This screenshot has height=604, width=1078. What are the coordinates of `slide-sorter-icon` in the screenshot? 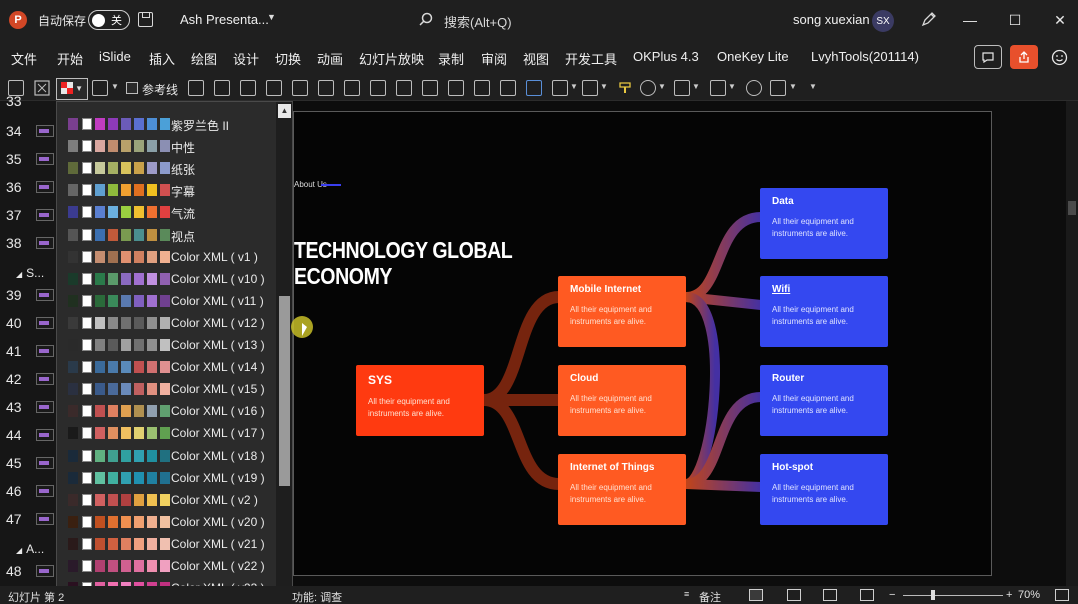 It's located at (794, 595).